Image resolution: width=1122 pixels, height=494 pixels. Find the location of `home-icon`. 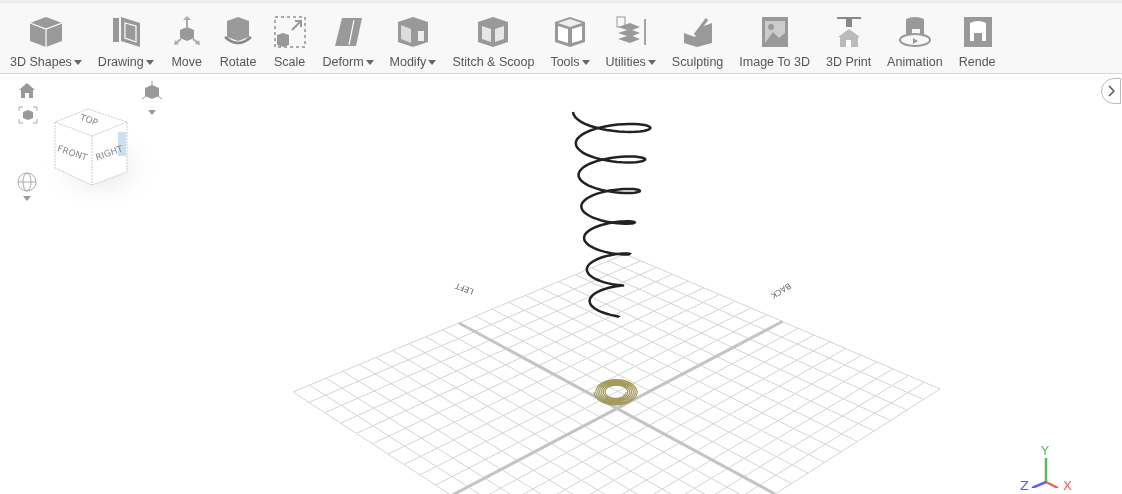

home-icon is located at coordinates (27, 90).